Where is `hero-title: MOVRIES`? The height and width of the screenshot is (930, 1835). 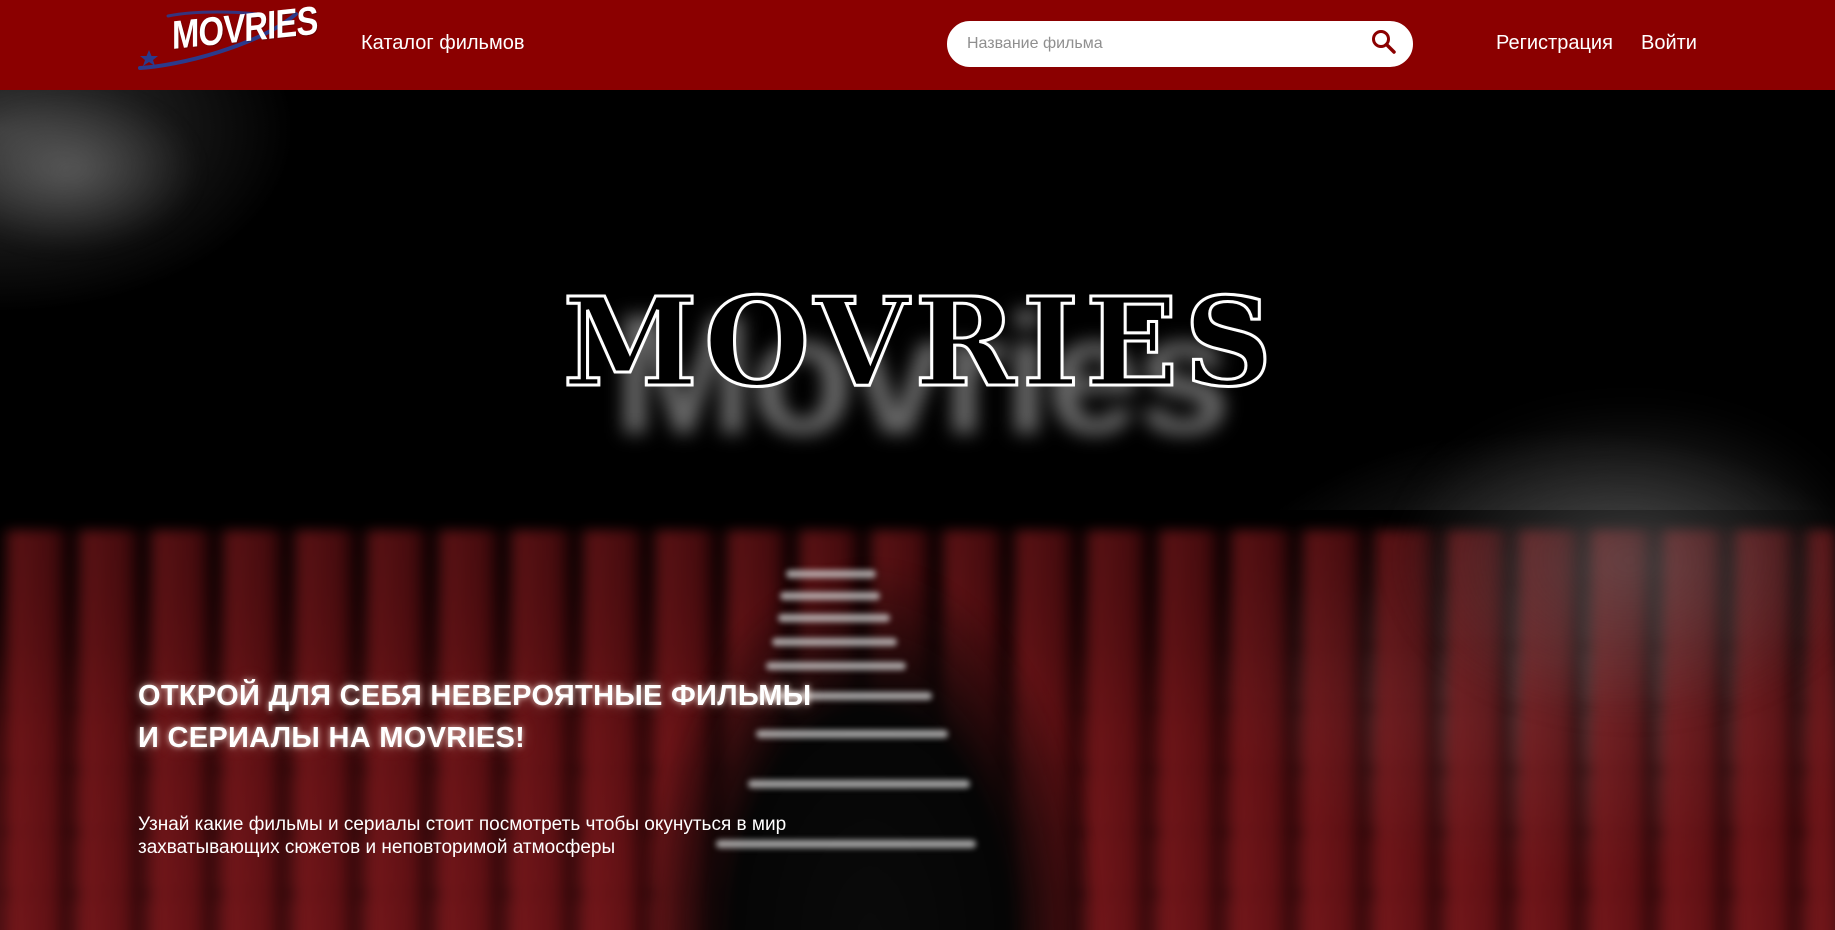
hero-title: MOVRIES is located at coordinates (920, 342).